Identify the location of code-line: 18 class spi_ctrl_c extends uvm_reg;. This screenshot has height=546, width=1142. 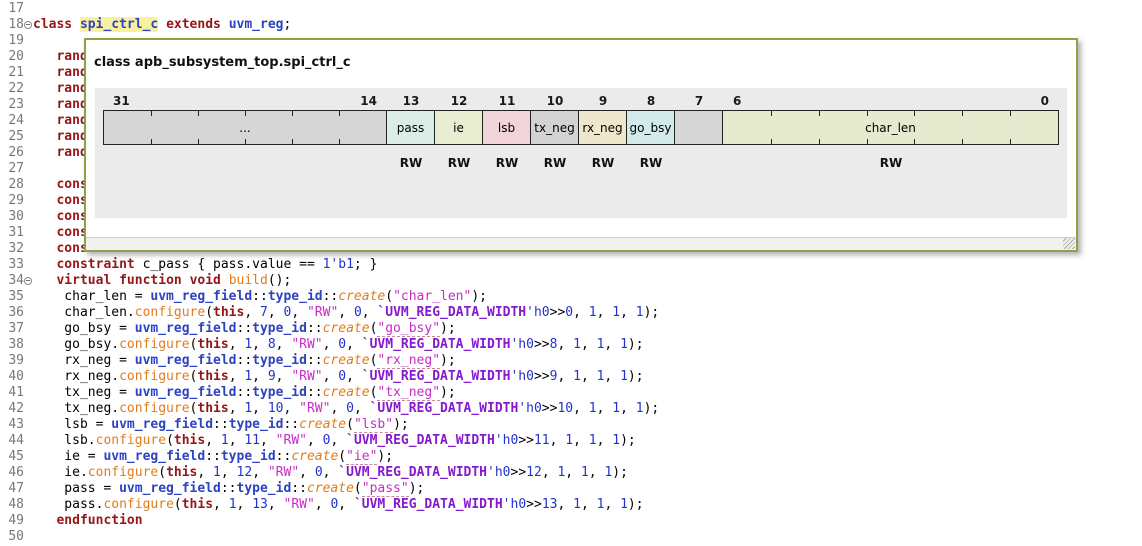
(571, 25).